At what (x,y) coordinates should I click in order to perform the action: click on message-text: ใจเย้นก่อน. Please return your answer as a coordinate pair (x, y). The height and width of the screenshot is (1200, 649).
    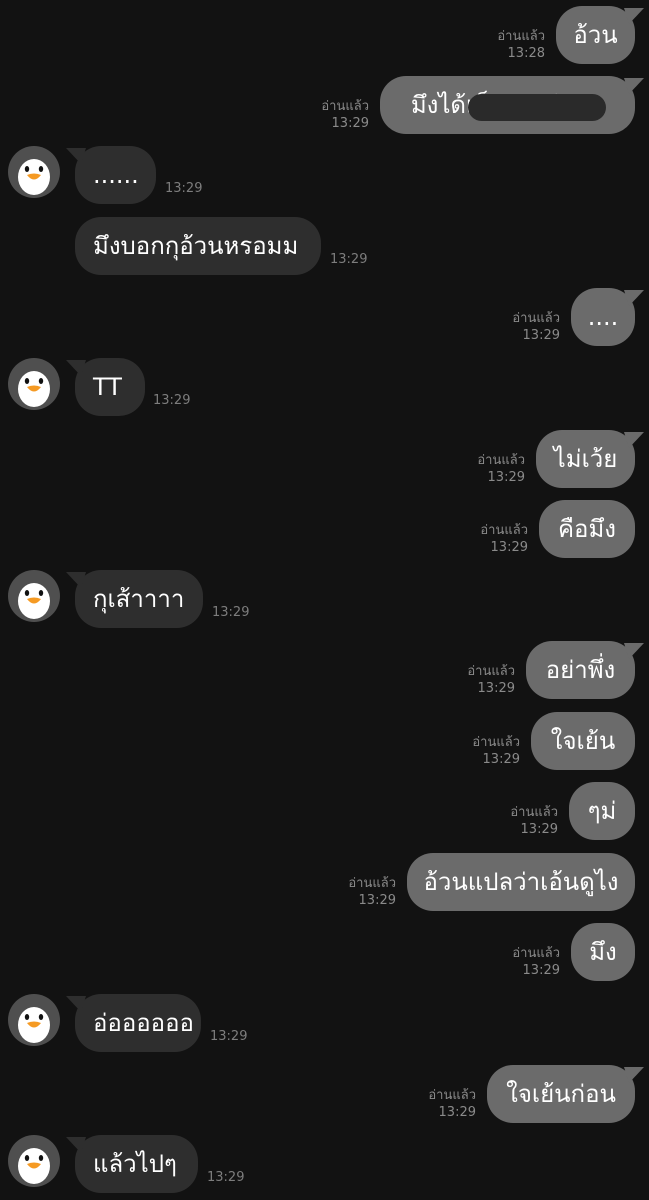
    Looking at the image, I should click on (561, 1094).